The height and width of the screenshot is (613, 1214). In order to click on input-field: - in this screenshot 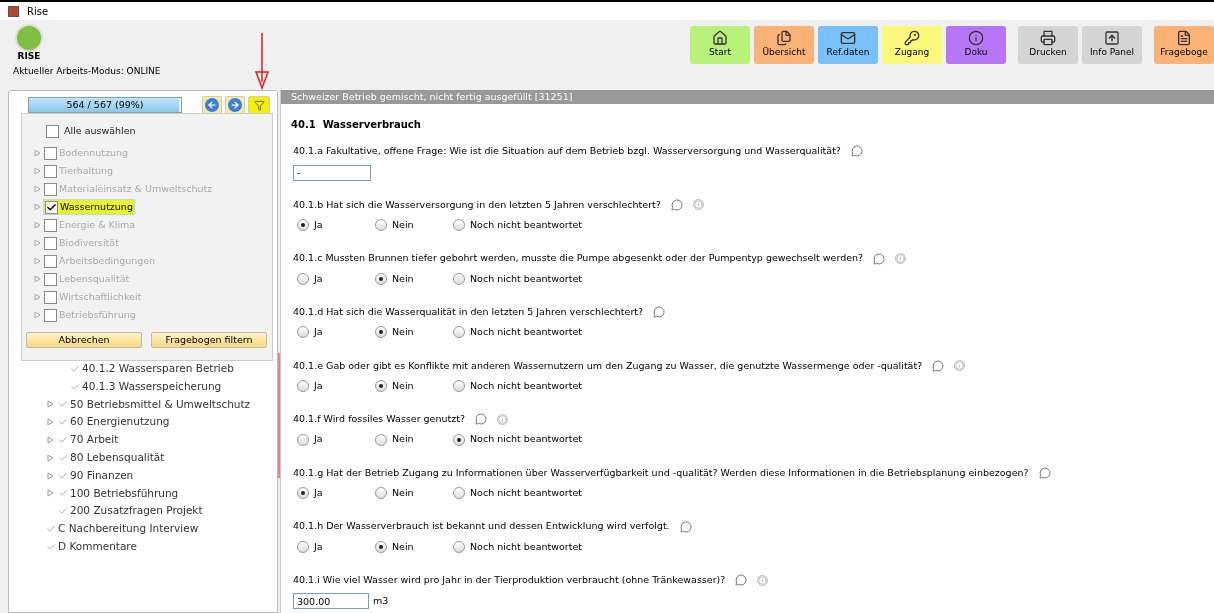, I will do `click(332, 172)`.